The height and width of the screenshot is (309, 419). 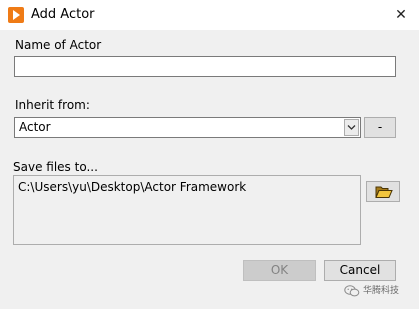 I want to click on name-of-actor-label: Name of Actor, so click(x=58, y=45).